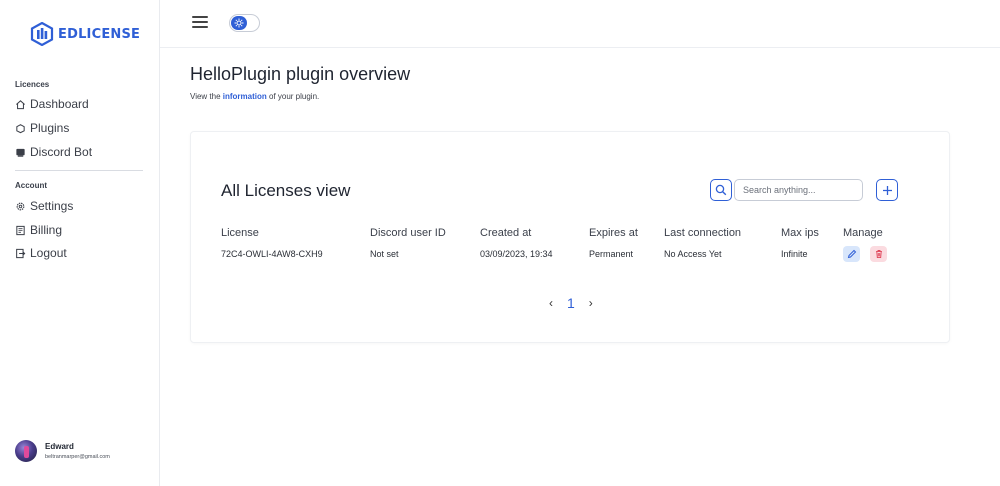 This screenshot has height=486, width=1000. I want to click on column-header-max-ips: Max ips, so click(800, 233).